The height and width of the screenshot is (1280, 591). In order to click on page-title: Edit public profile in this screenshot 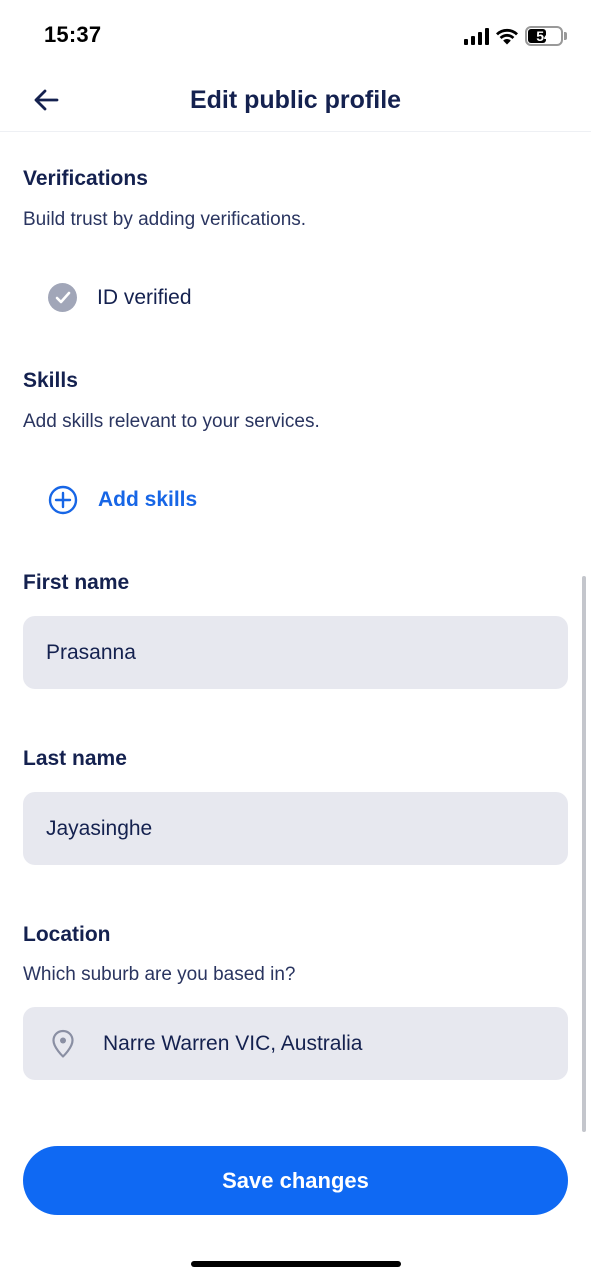, I will do `click(295, 100)`.